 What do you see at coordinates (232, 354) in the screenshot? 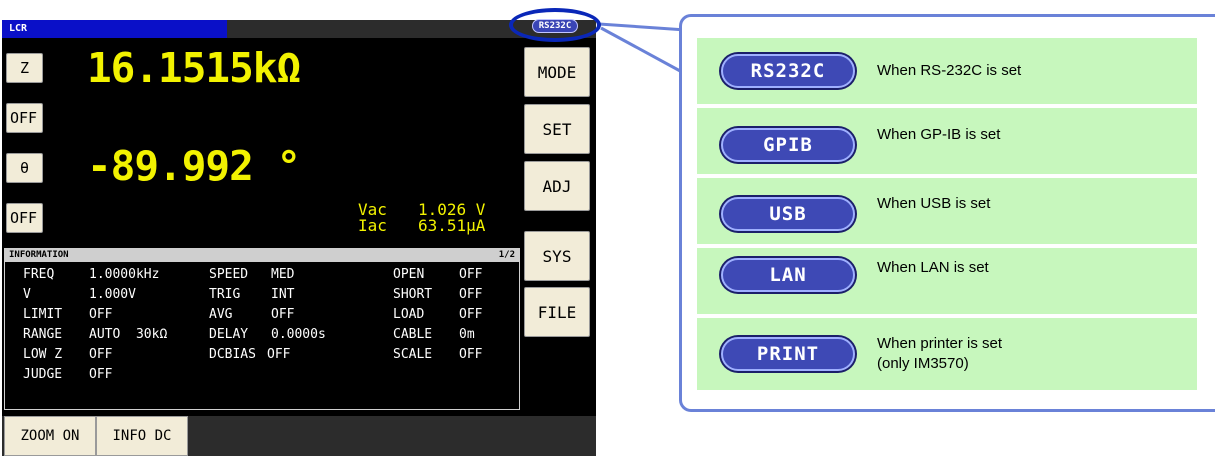
I see `info-label-dcbias: DCBIAS` at bounding box center [232, 354].